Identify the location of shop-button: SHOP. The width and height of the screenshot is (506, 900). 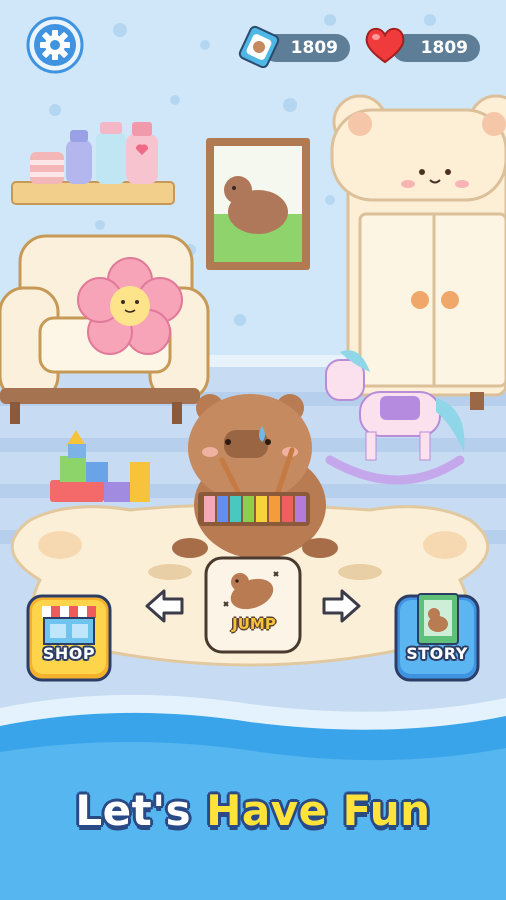
(69, 638).